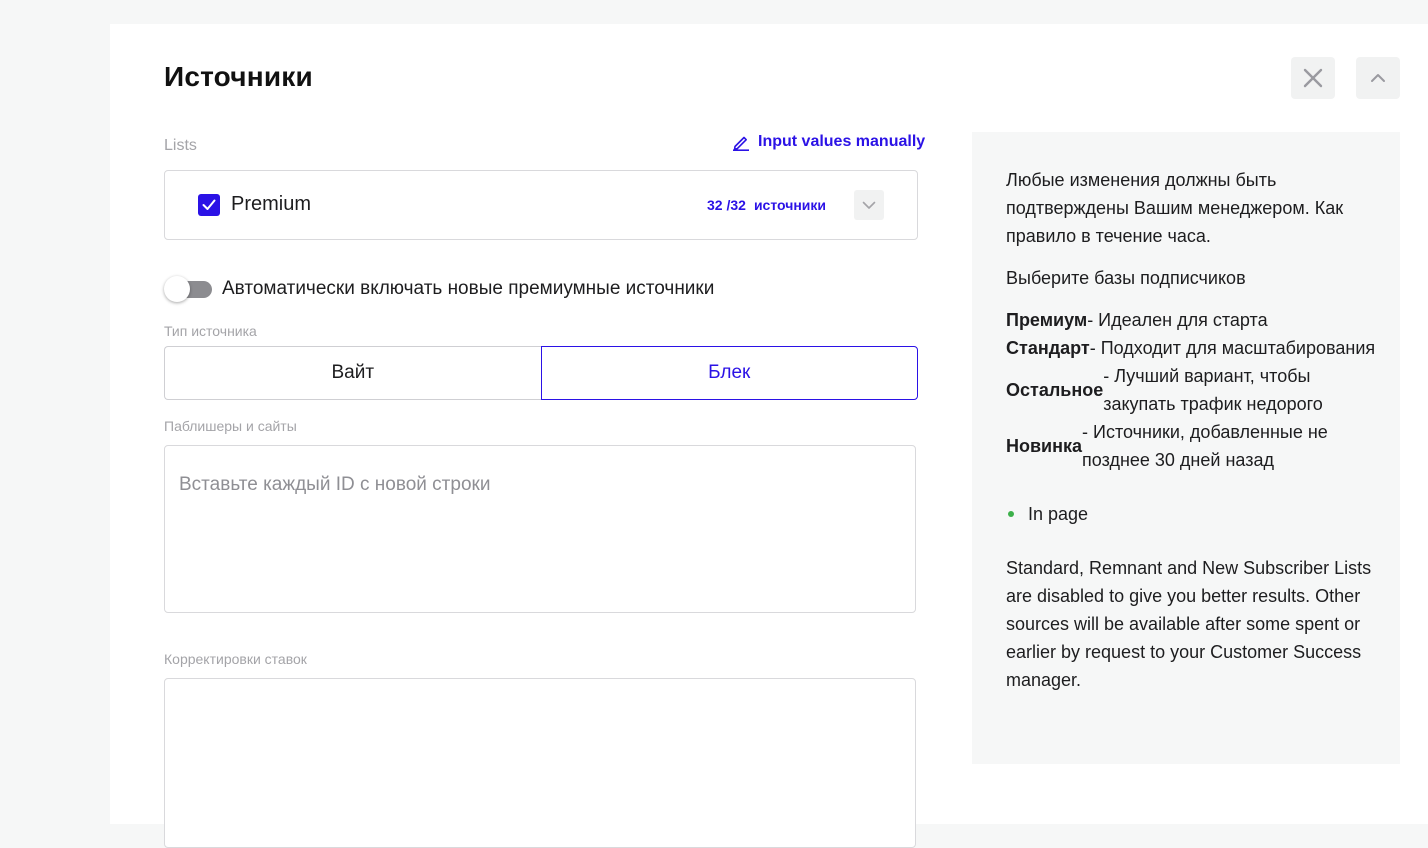 This screenshot has width=1428, height=848. I want to click on source-type-black: Блек, so click(729, 373).